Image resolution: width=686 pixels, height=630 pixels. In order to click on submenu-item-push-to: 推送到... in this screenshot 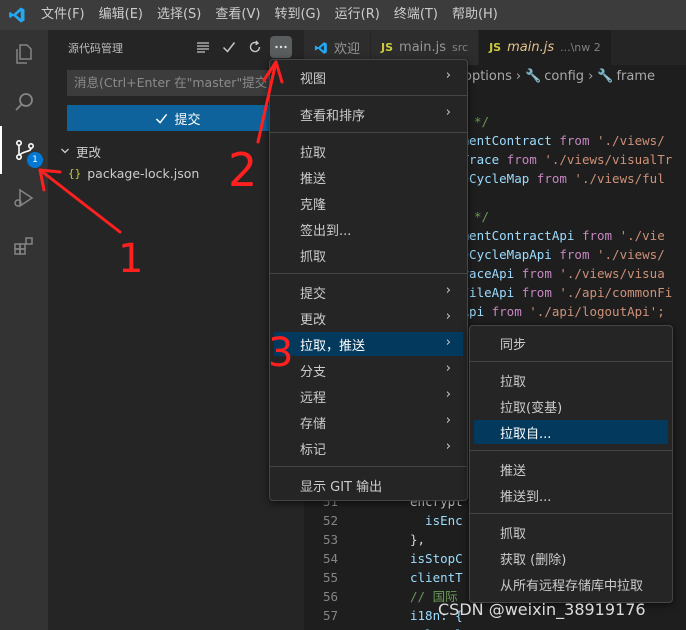, I will do `click(571, 495)`.